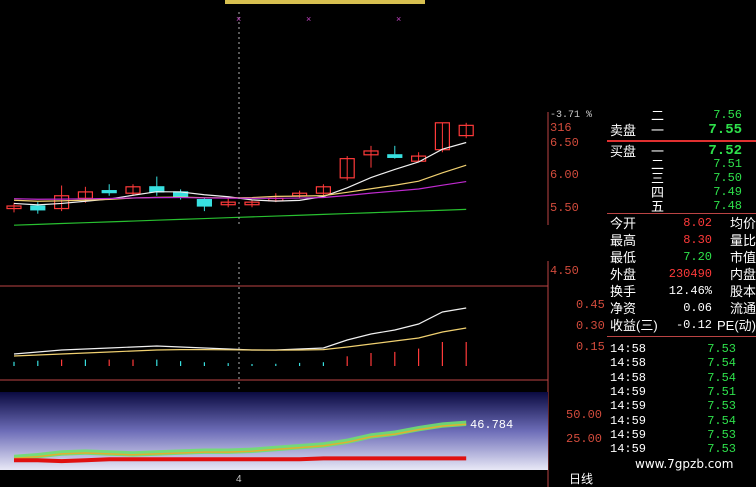 The image size is (756, 487). Describe the element at coordinates (742, 223) in the screenshot. I see `stat-label-right: 均价` at that location.